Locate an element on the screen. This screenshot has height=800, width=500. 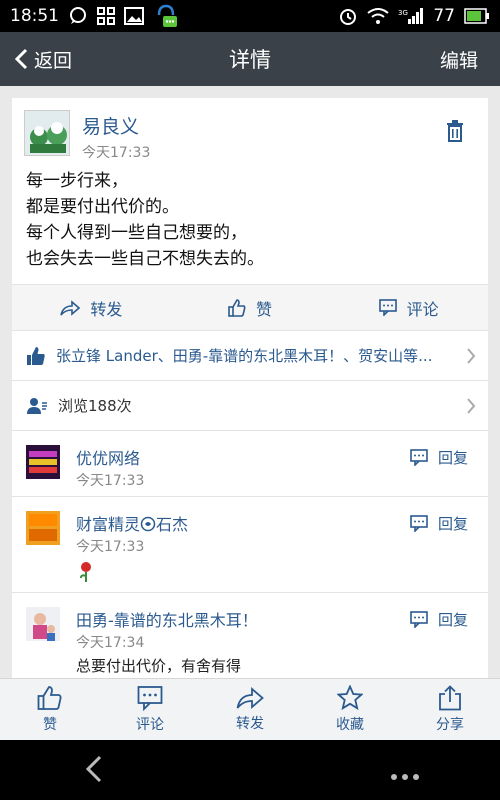
battery-icon is located at coordinates (477, 16).